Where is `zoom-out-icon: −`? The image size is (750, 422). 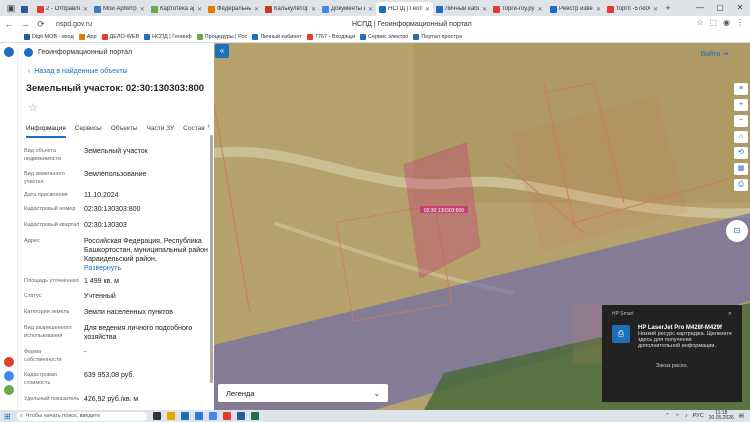
zoom-out-icon: − is located at coordinates (741, 121).